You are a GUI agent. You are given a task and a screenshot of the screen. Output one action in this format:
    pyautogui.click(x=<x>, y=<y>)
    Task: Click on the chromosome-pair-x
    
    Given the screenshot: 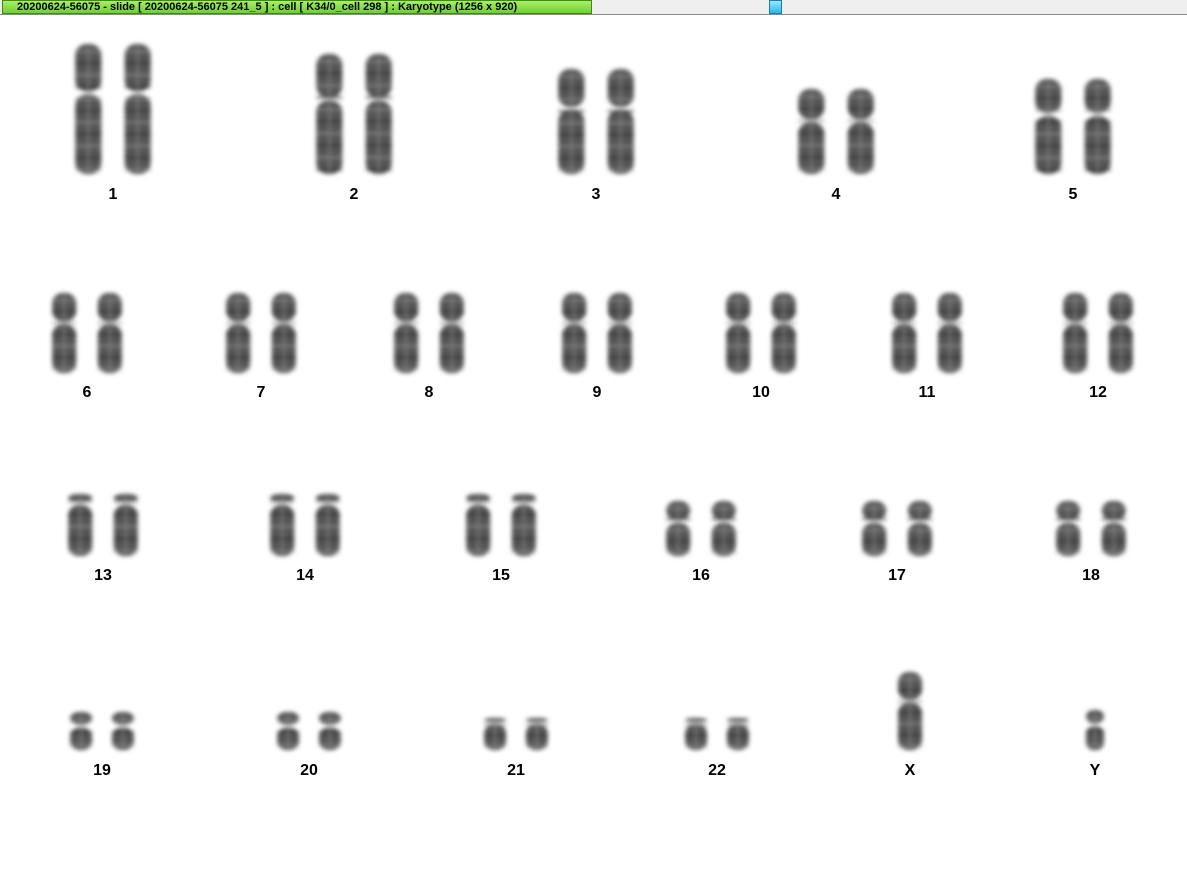 What is the action you would take?
    pyautogui.click(x=910, y=711)
    